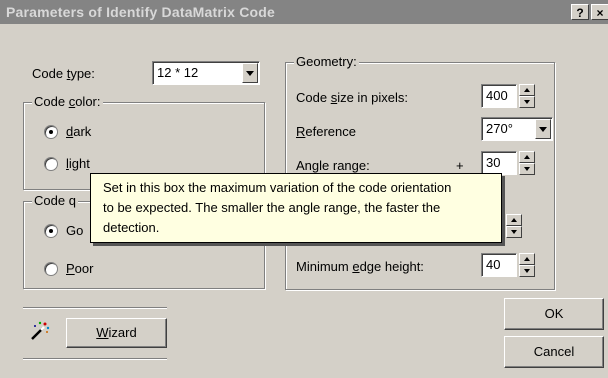  I want to click on min-edge-spinner, so click(527, 265).